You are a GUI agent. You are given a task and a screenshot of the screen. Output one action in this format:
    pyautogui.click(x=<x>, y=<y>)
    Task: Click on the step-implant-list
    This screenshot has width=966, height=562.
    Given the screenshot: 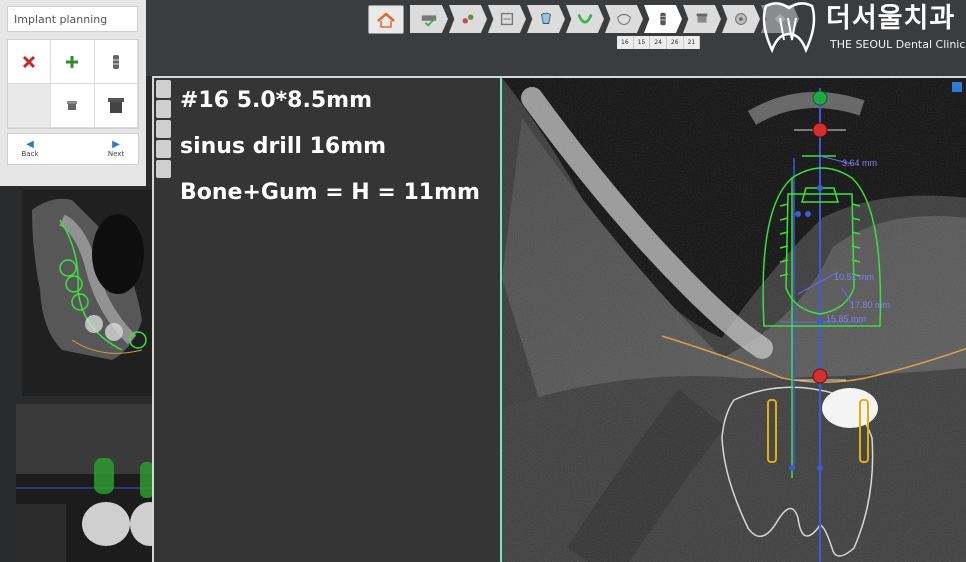 What is the action you would take?
    pyautogui.click(x=429, y=19)
    